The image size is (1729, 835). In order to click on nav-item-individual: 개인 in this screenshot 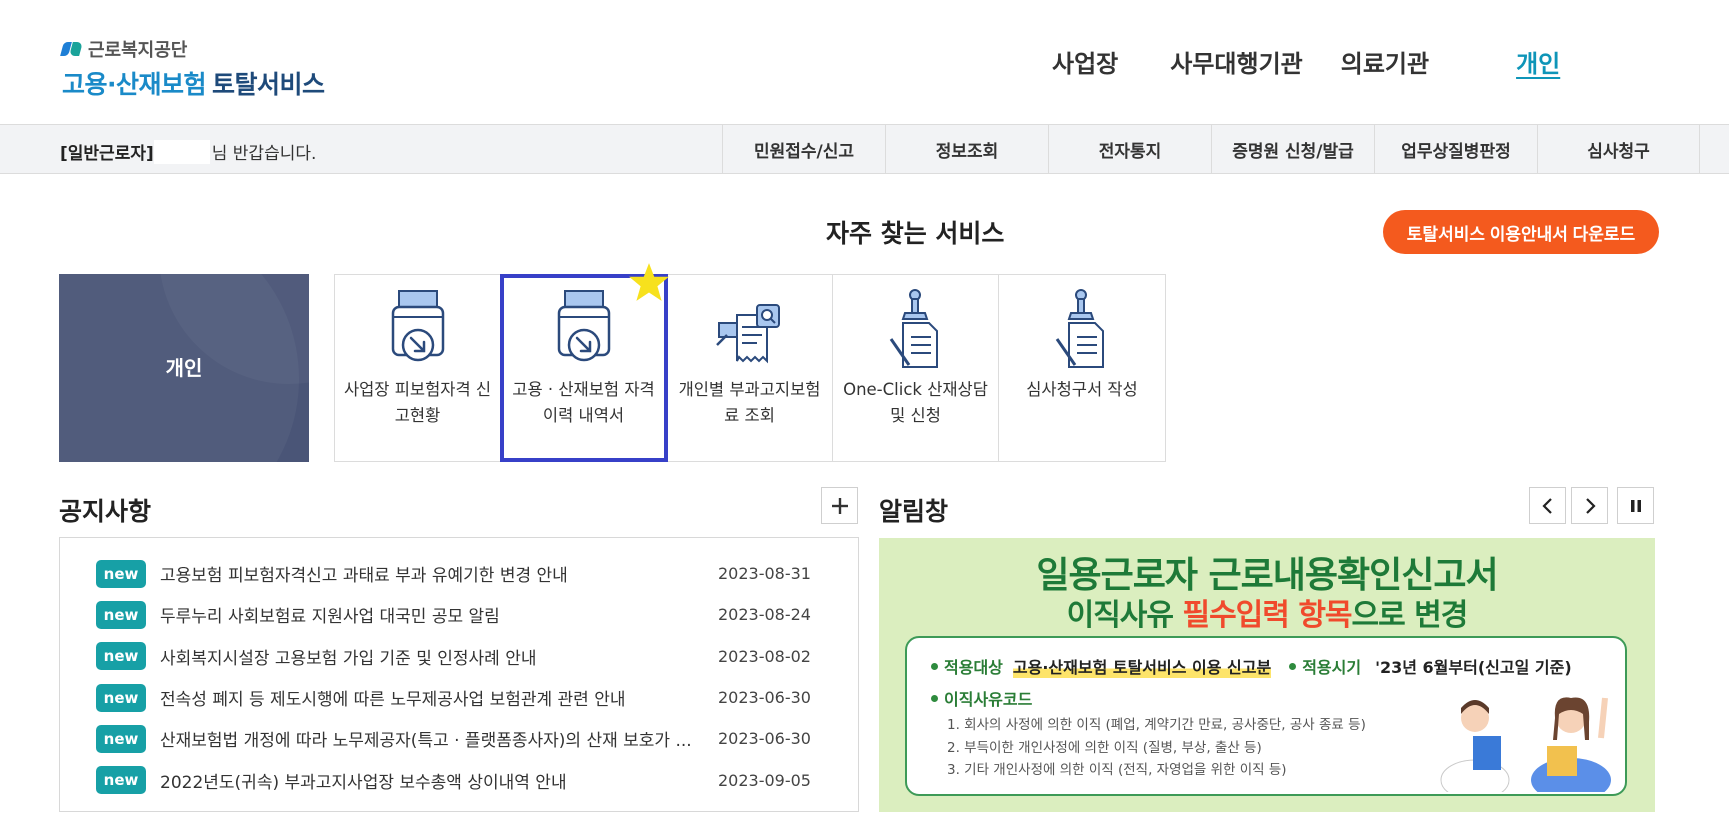, I will do `click(1538, 61)`.